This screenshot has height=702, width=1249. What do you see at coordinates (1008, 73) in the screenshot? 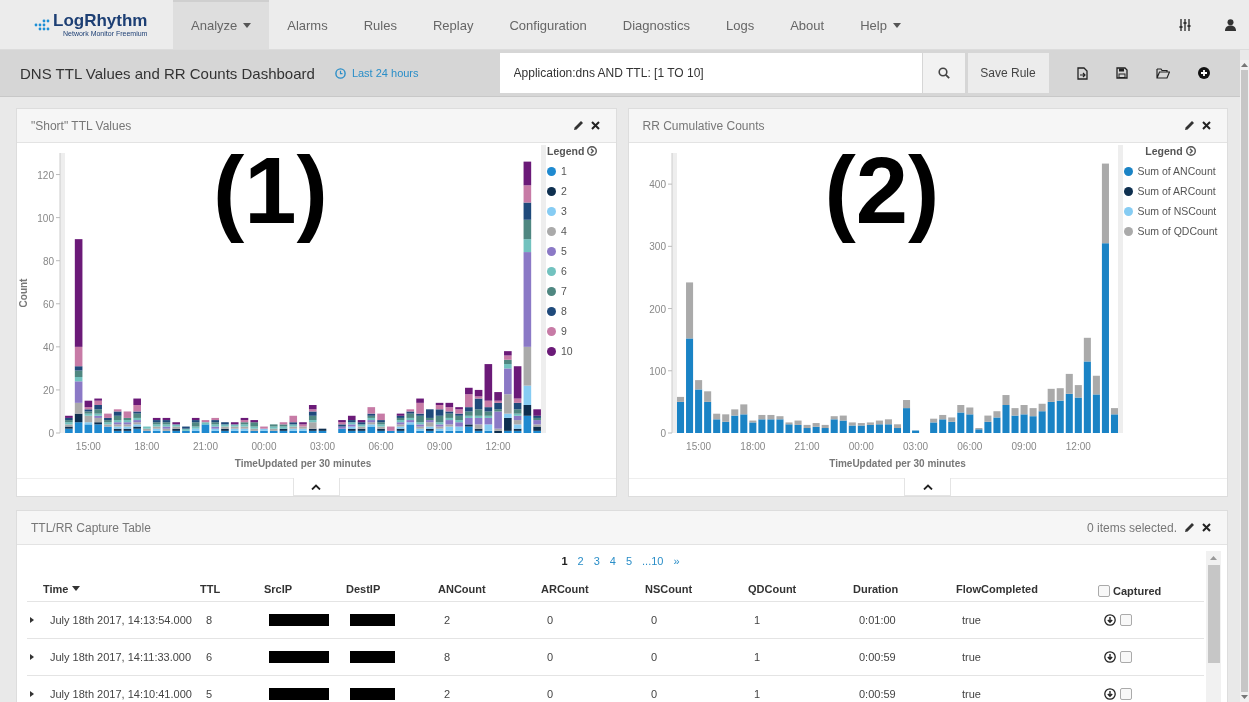
I see `save-rule-button: Save Rule` at bounding box center [1008, 73].